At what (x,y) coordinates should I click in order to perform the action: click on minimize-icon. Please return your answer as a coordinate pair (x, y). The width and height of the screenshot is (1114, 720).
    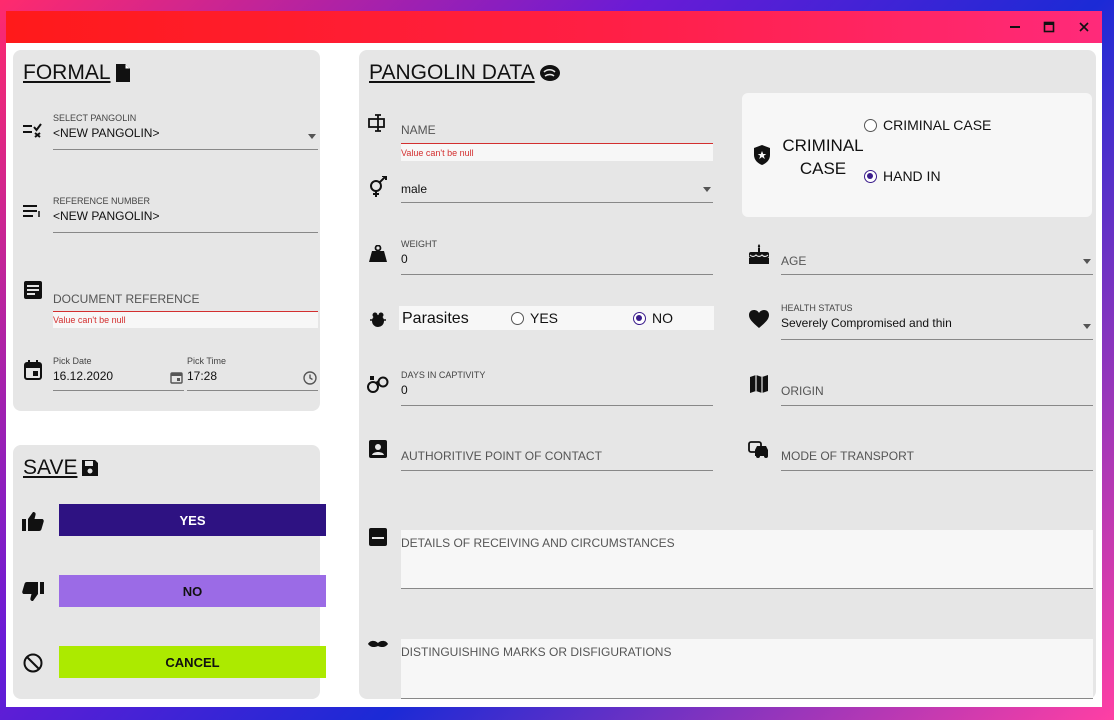
    Looking at the image, I should click on (1015, 27).